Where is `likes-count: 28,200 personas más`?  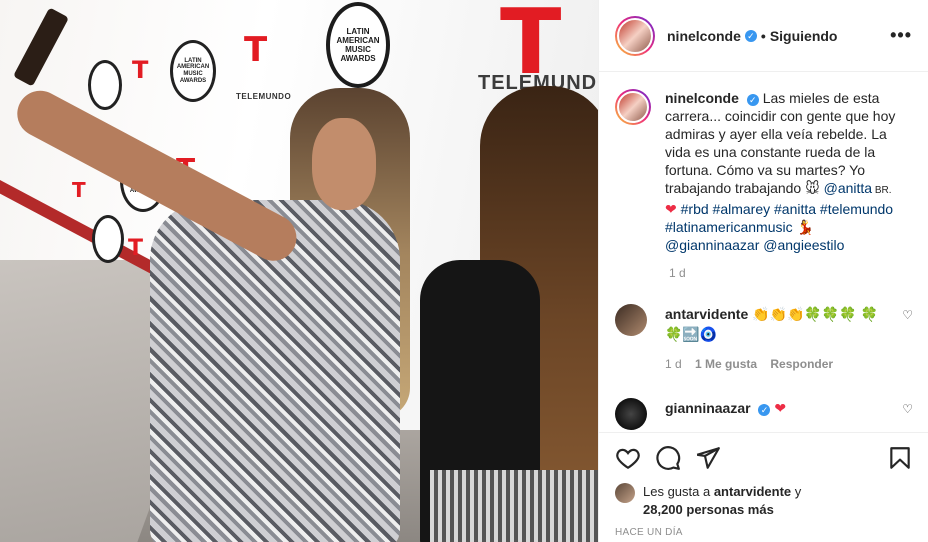
likes-count: 28,200 personas más is located at coordinates (708, 509).